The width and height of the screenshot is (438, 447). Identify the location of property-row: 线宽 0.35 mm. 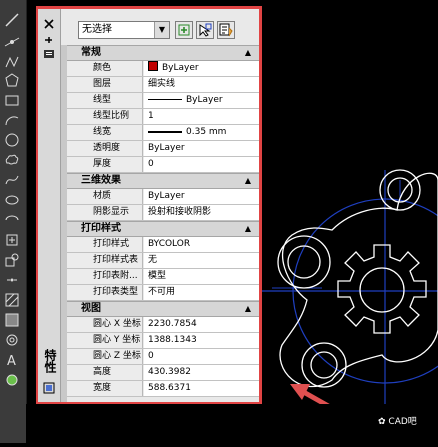
(163, 133).